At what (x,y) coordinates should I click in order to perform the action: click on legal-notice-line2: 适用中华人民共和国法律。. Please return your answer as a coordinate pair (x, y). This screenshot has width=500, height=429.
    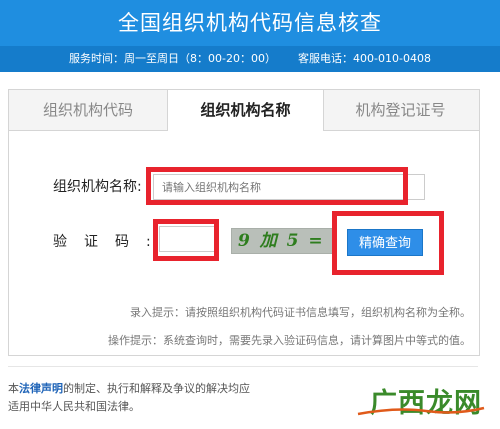
    Looking at the image, I should click on (74, 406).